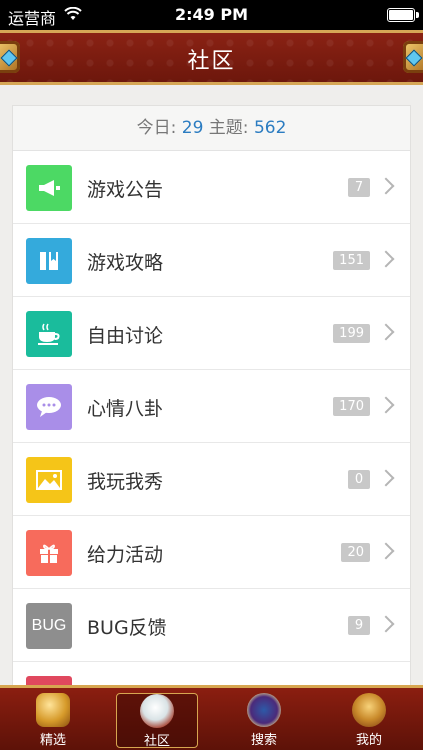  I want to click on wing-crest-icon, so click(157, 711).